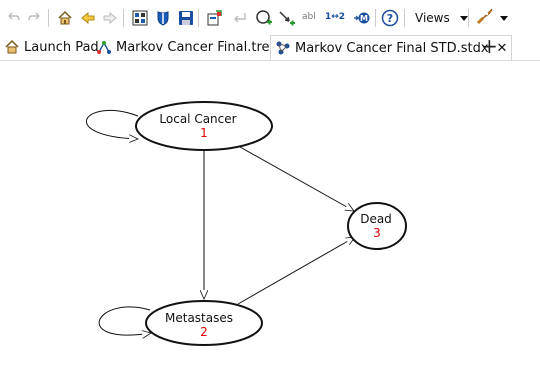 Image resolution: width=540 pixels, height=385 pixels. What do you see at coordinates (111, 124) in the screenshot?
I see `self-loop-local-cancer` at bounding box center [111, 124].